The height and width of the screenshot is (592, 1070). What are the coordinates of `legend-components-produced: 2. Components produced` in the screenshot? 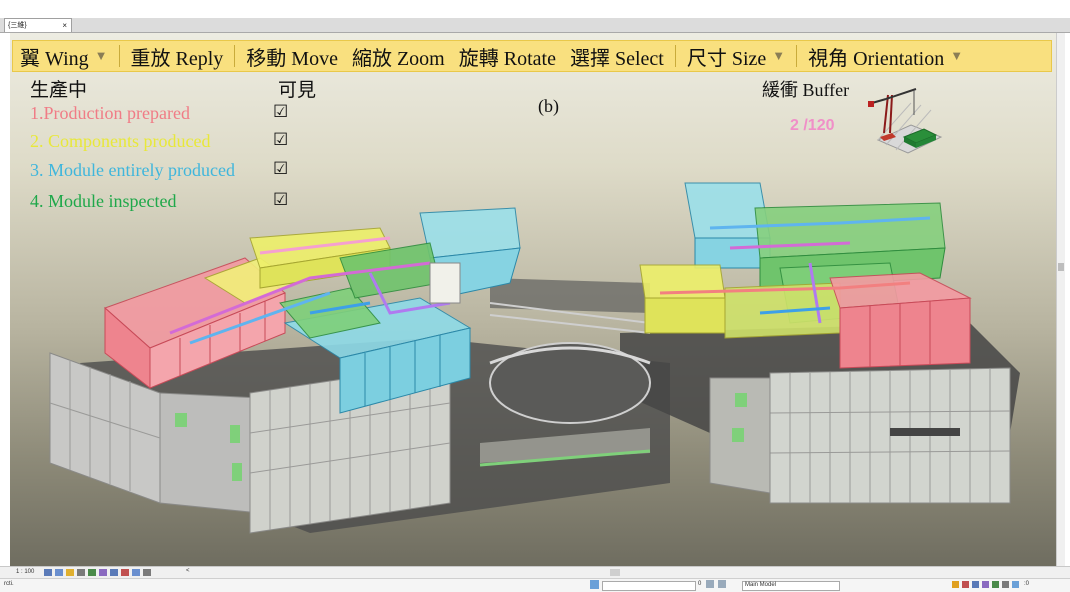 It's located at (120, 141).